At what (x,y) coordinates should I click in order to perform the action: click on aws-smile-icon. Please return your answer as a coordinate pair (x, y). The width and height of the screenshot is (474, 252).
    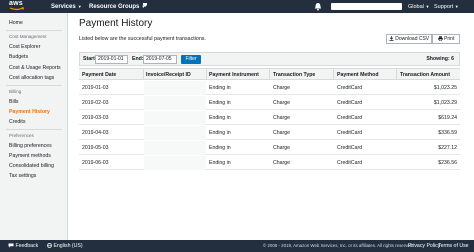
    Looking at the image, I should click on (17, 9).